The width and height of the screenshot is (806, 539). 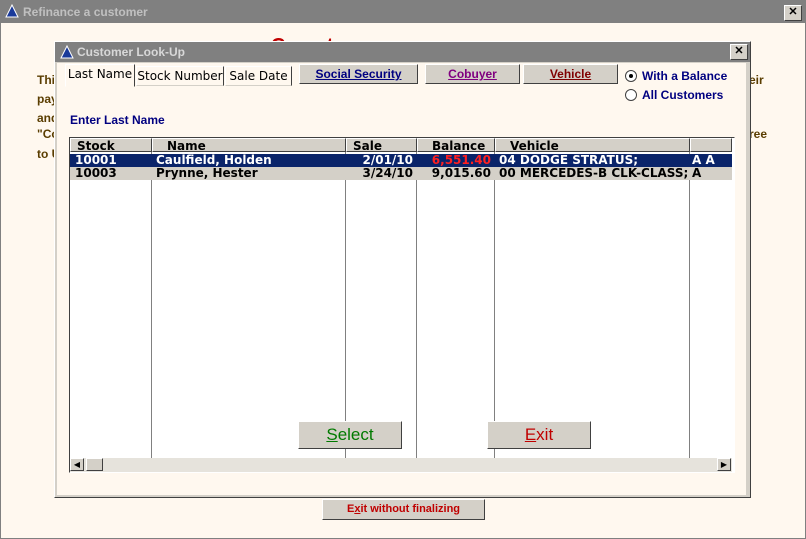 I want to click on cell-extra: A, so click(x=697, y=173).